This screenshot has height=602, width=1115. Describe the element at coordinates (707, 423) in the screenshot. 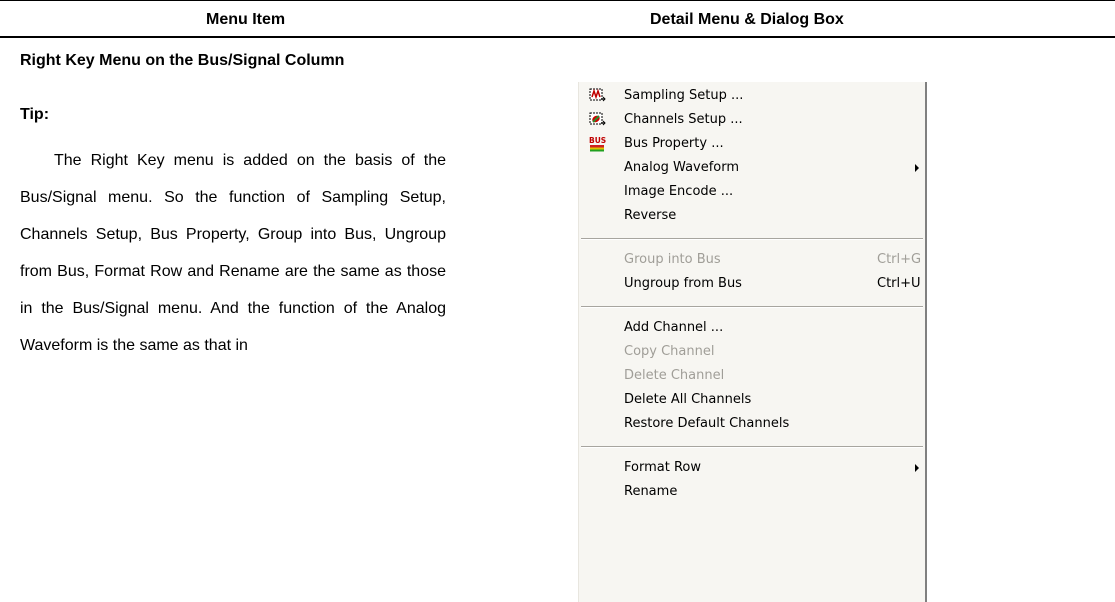

I see `menu-item-label: Restore Default Channels` at that location.